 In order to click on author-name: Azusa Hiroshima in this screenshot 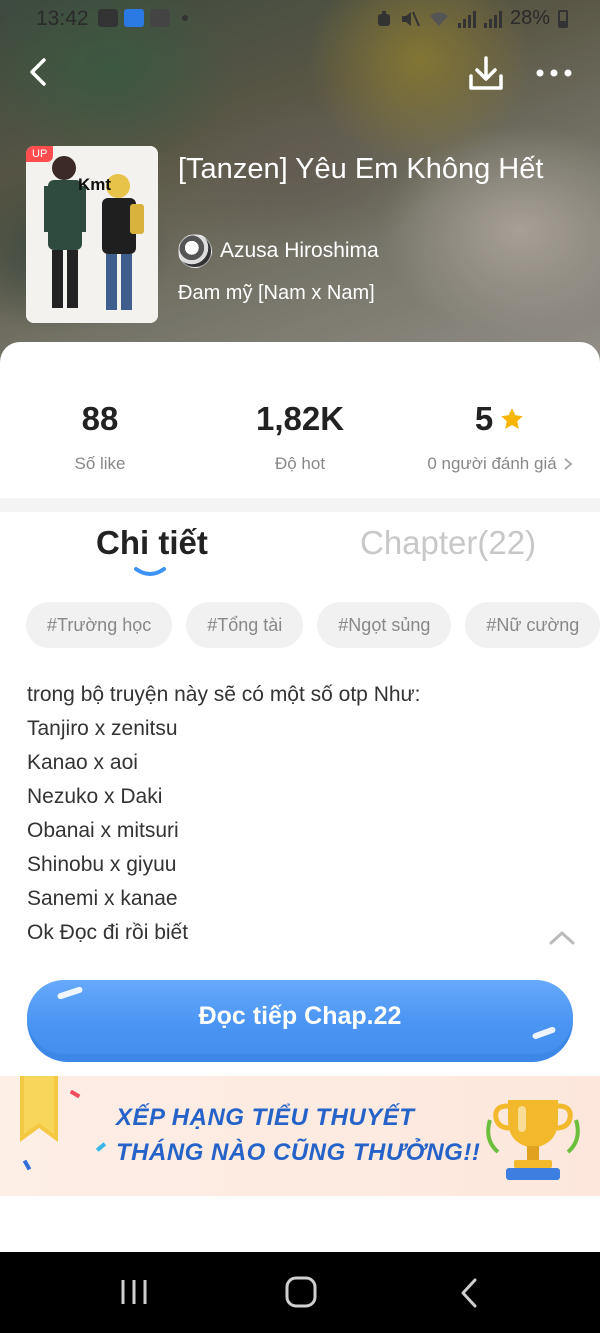, I will do `click(299, 250)`.